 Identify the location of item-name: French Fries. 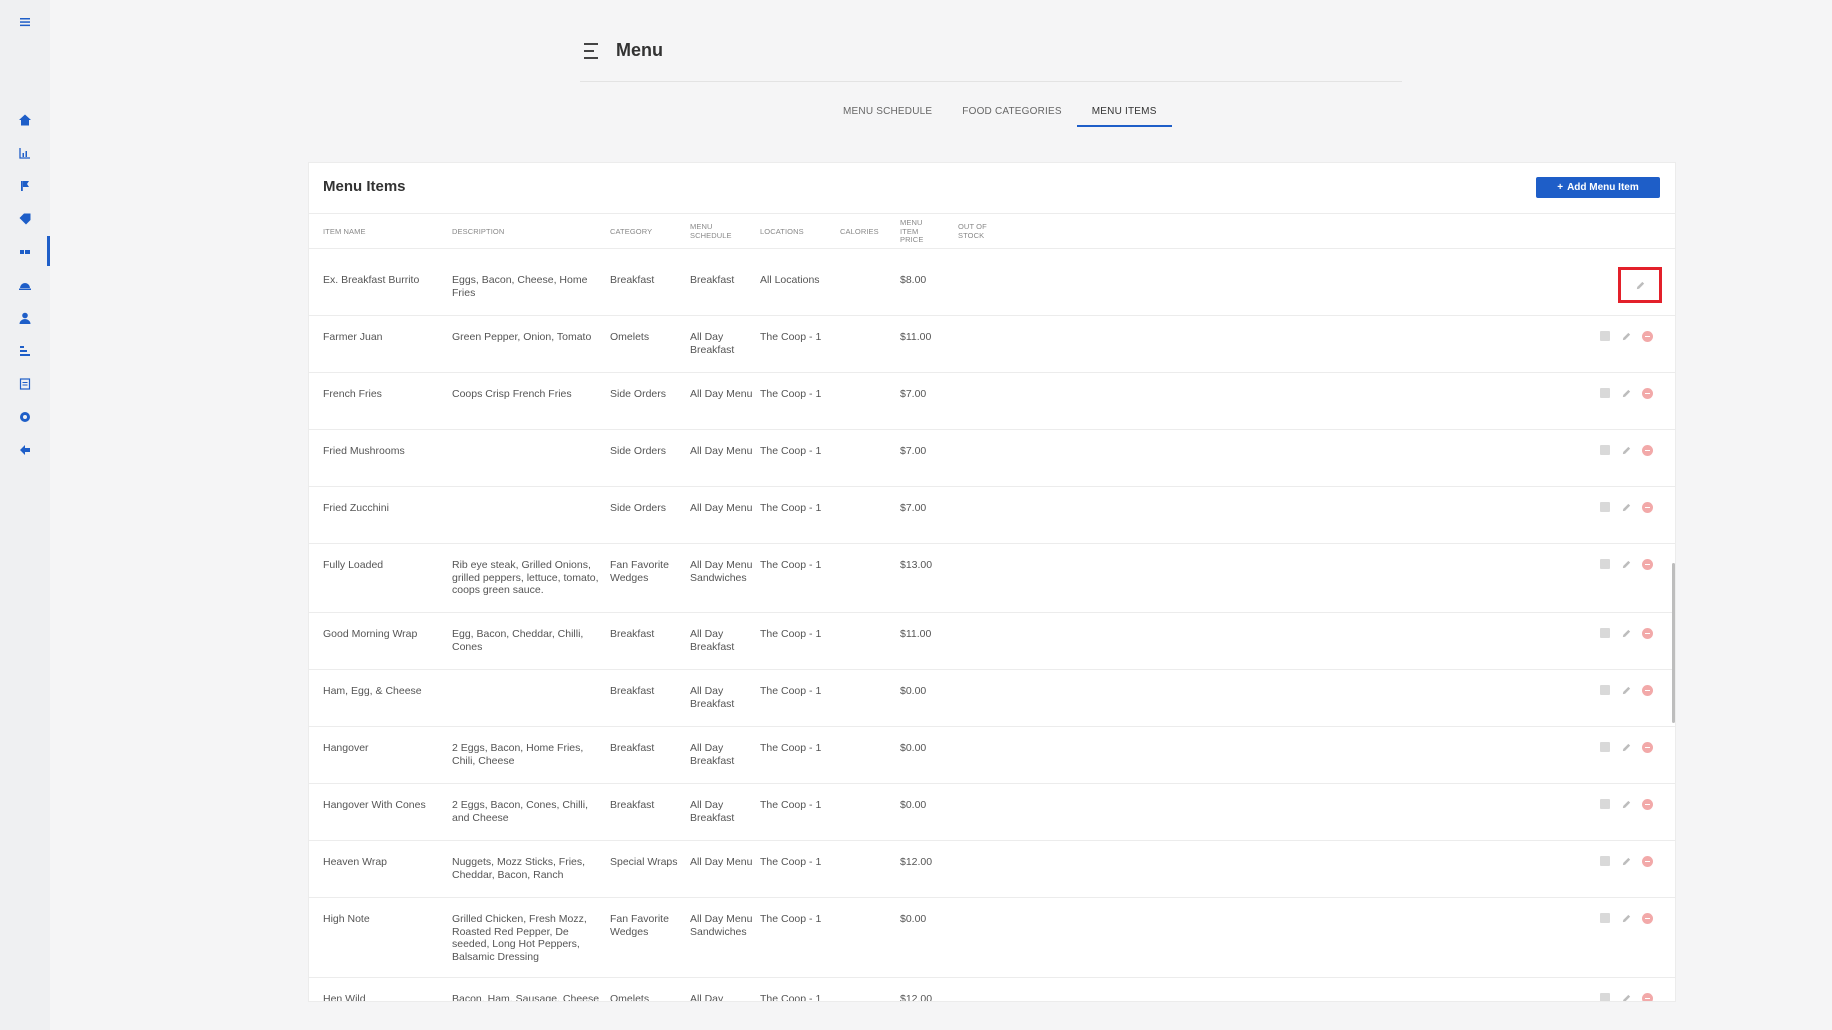
(352, 394).